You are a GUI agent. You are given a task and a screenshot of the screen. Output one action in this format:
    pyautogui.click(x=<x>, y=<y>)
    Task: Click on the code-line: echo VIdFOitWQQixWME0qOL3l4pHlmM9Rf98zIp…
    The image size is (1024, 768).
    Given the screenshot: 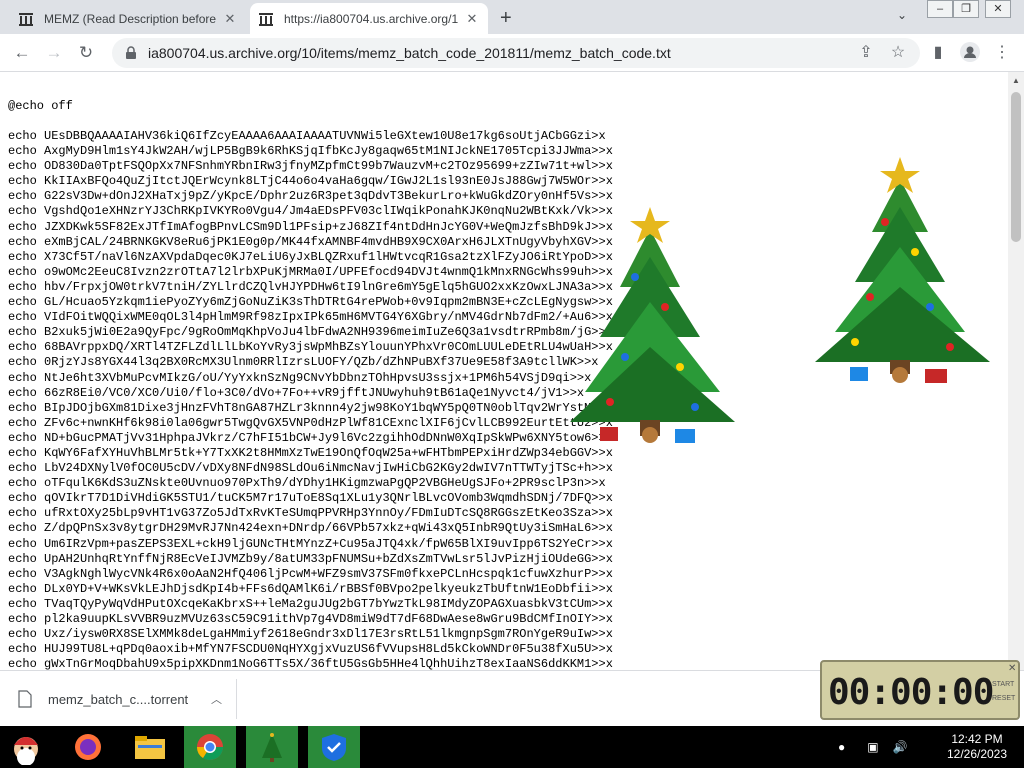 What is the action you would take?
    pyautogui.click(x=310, y=317)
    